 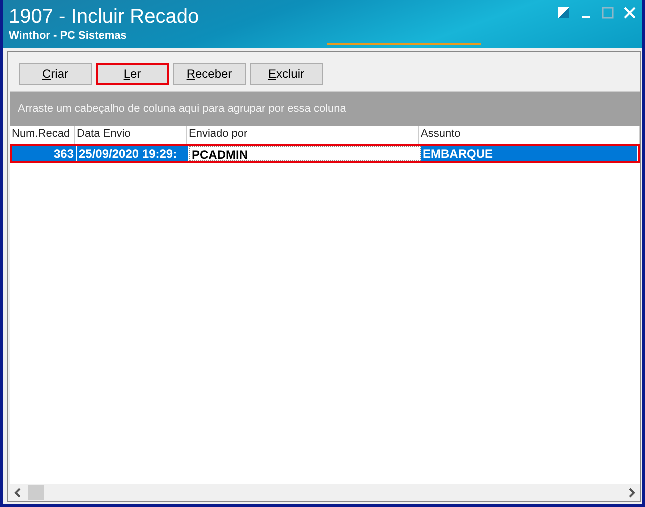 What do you see at coordinates (630, 13) in the screenshot?
I see `close-icon` at bounding box center [630, 13].